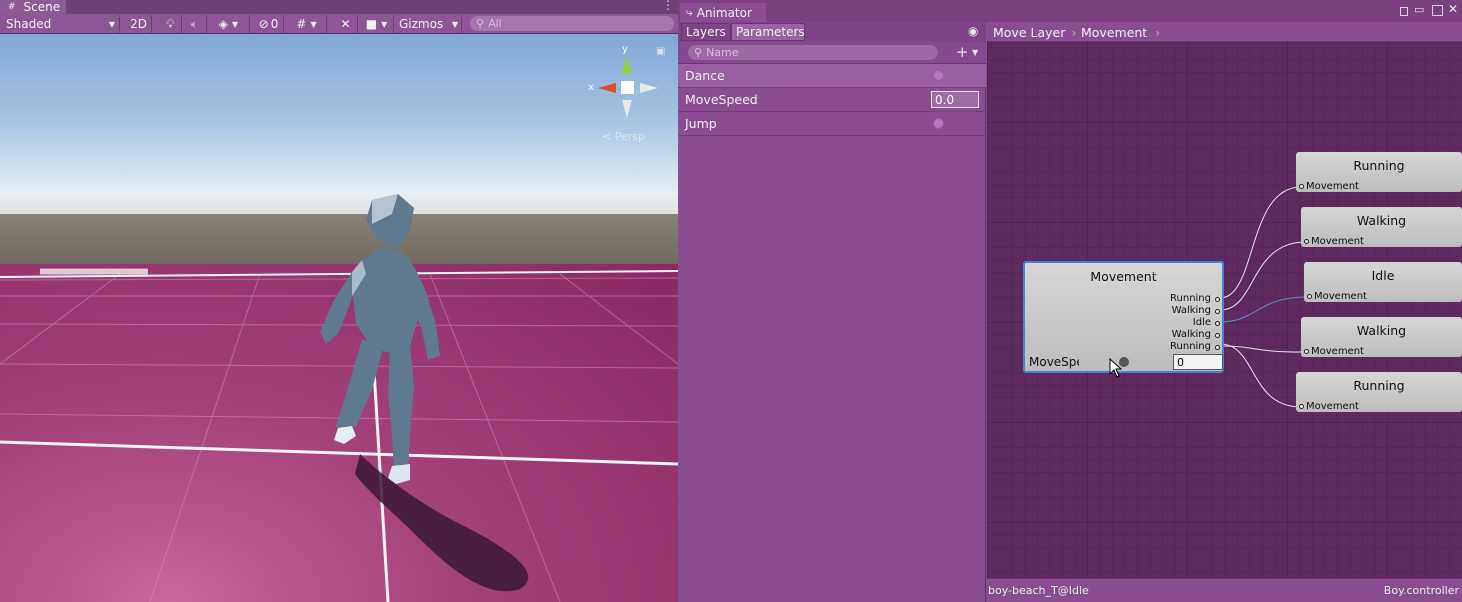 The height and width of the screenshot is (602, 1462). What do you see at coordinates (591, 87) in the screenshot?
I see `gizmo-x-label: x` at bounding box center [591, 87].